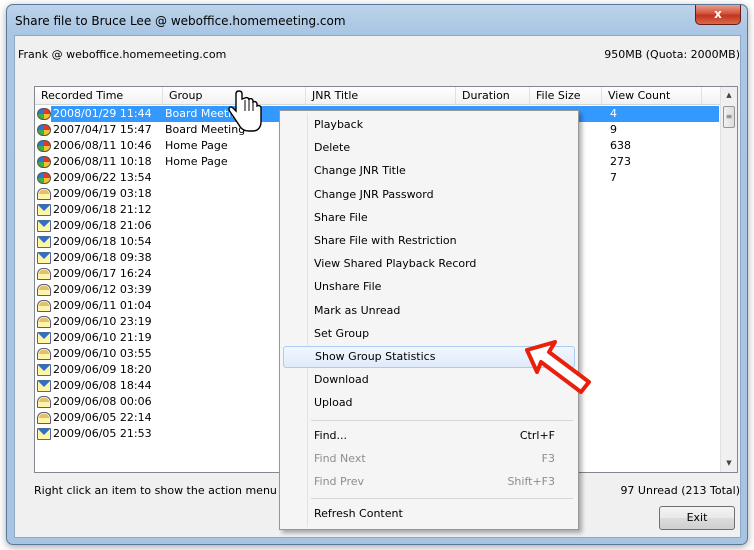  I want to click on menu-item-change-jnr-password: Change JNR Password, so click(429, 195).